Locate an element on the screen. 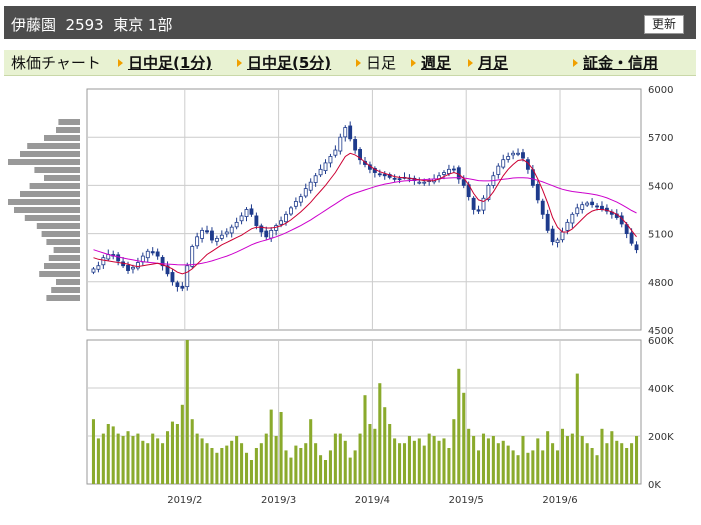 The width and height of the screenshot is (701, 525). price-tick-label: 4800 is located at coordinates (660, 283).